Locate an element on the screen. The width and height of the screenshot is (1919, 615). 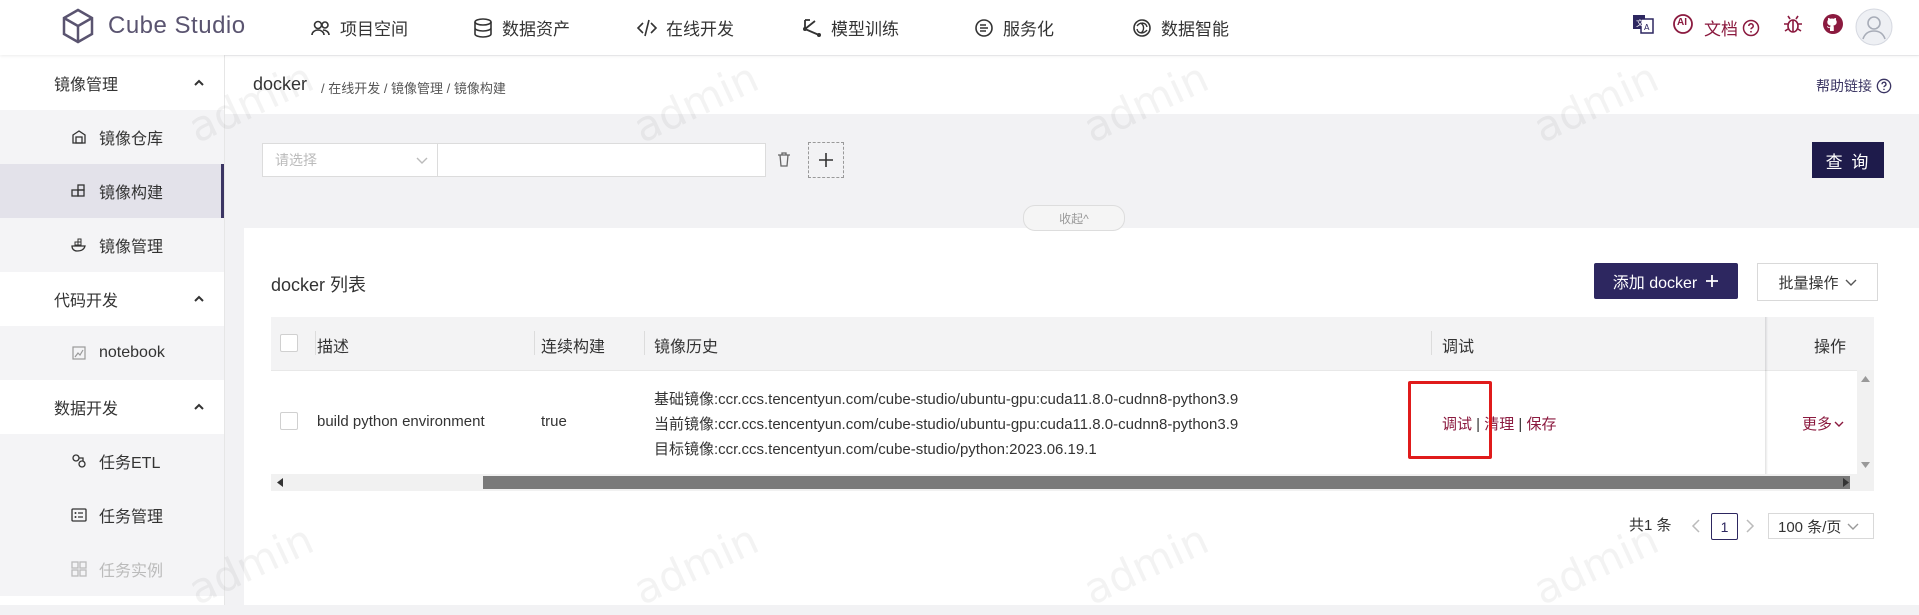
svg-text: A is located at coordinates (1647, 27).